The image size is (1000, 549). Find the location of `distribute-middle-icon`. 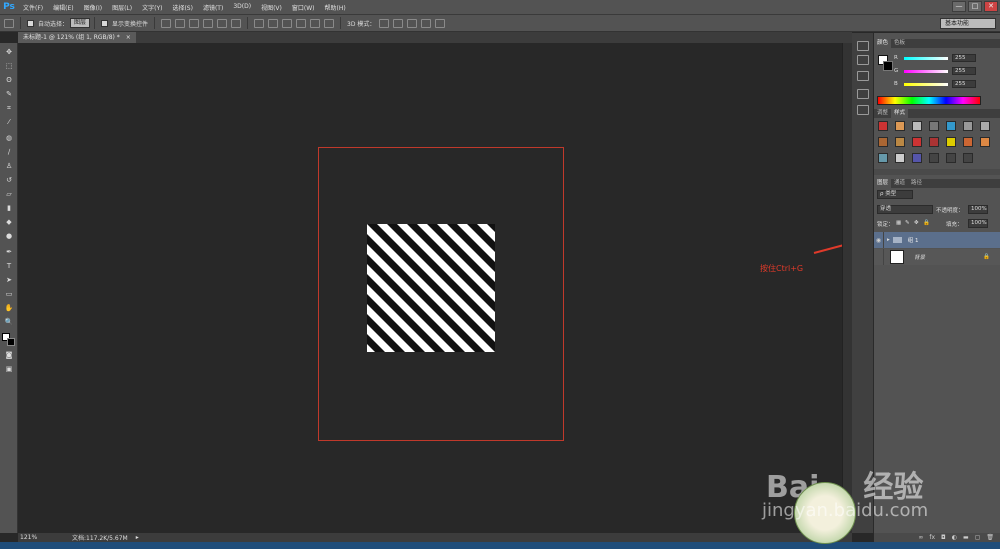

distribute-middle-icon is located at coordinates (273, 23).